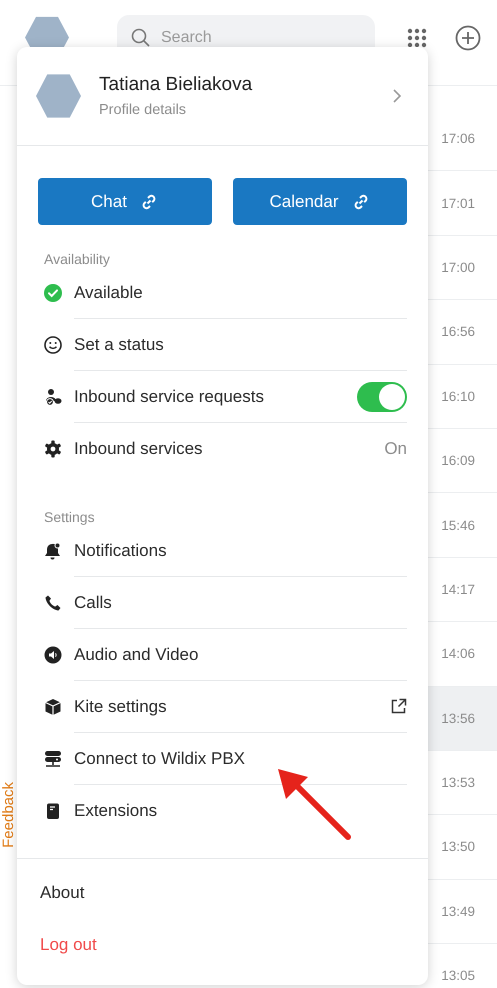  I want to click on menu-item: Available, so click(222, 293).